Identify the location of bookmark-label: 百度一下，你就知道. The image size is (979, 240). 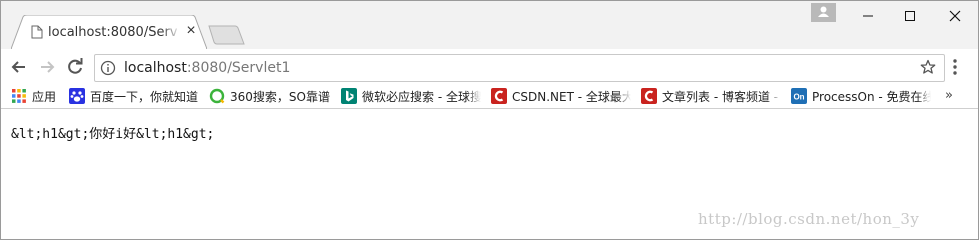
(144, 96).